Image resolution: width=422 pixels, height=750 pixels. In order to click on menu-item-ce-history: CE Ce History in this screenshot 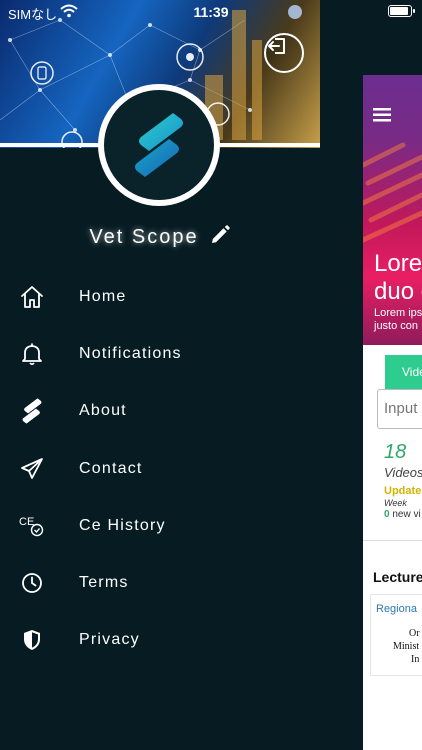, I will do `click(160, 525)`.